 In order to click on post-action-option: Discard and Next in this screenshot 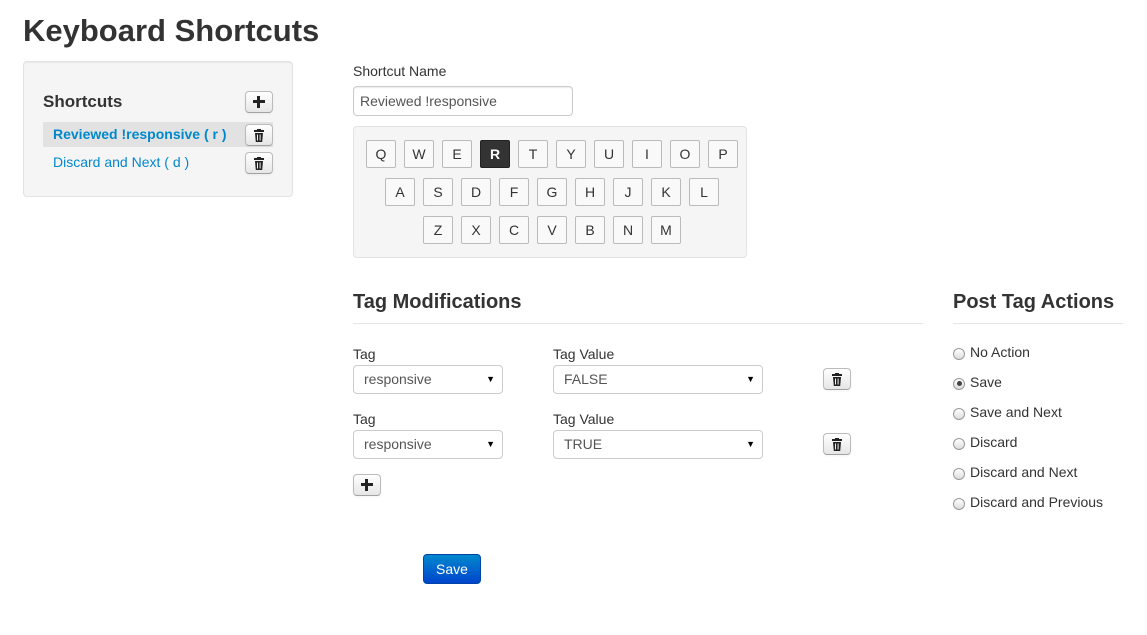, I will do `click(1015, 472)`.